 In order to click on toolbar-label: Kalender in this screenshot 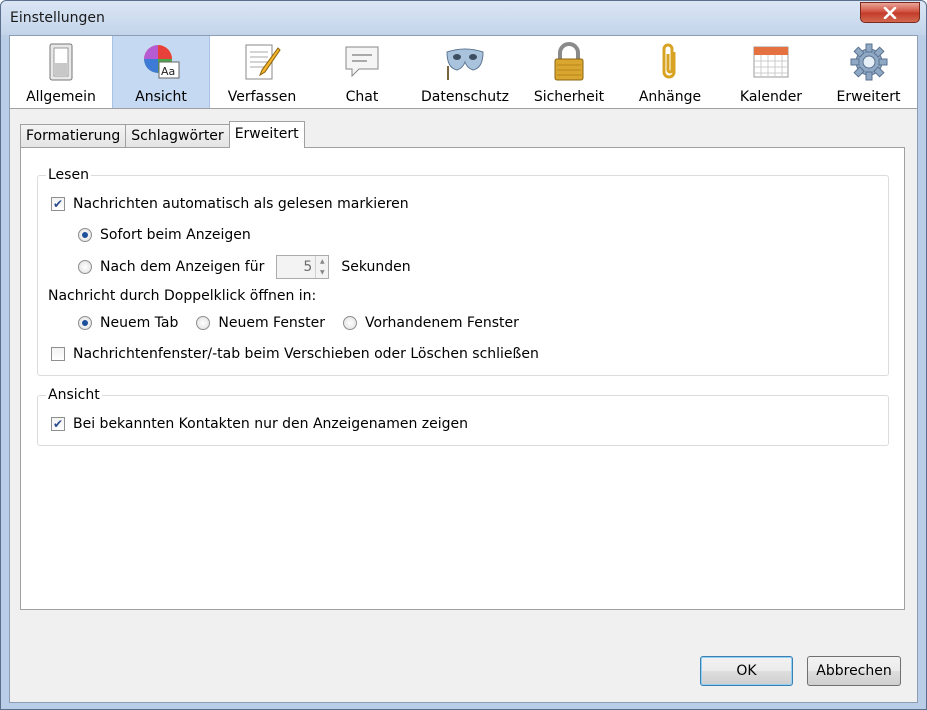, I will do `click(771, 97)`.